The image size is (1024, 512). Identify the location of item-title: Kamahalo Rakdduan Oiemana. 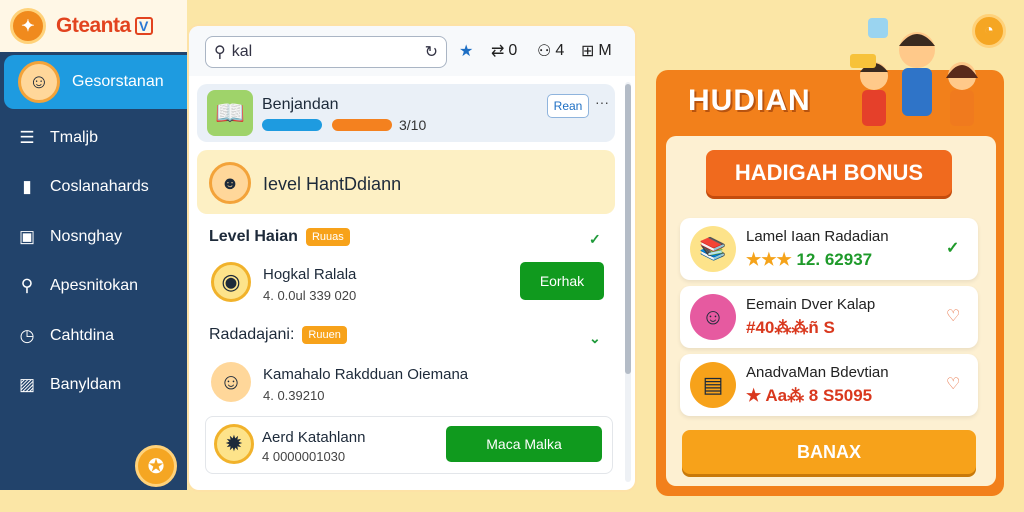
(366, 374).